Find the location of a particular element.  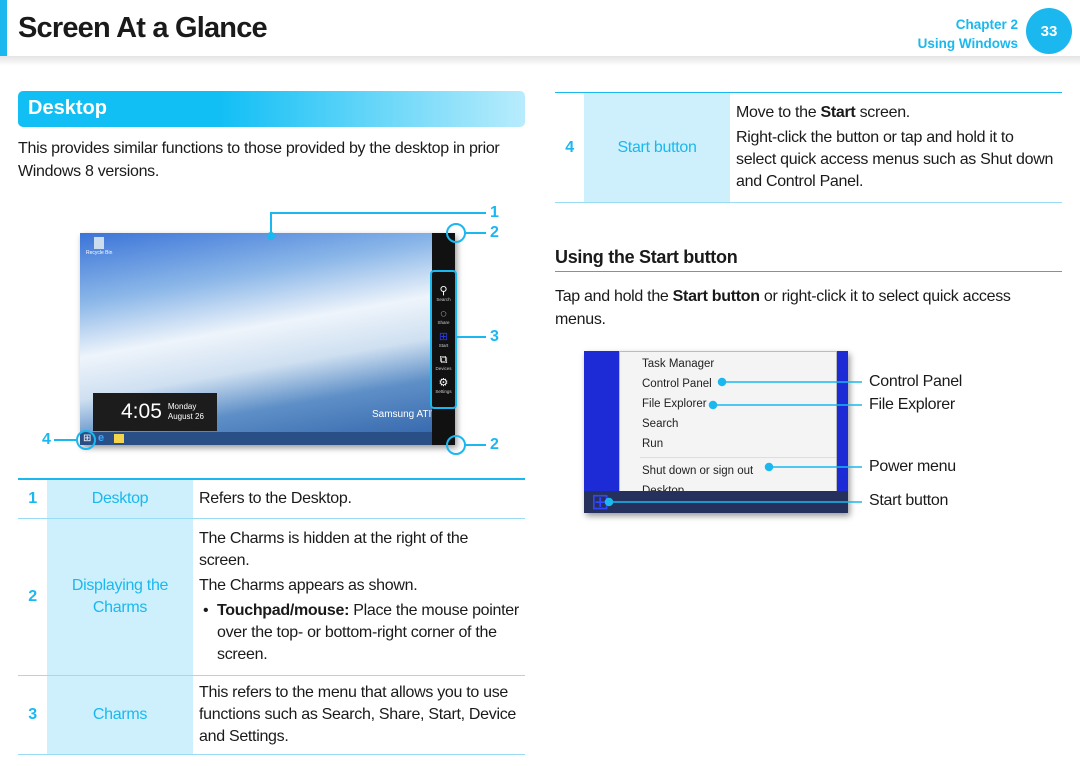

callout-start-button: Start button is located at coordinates (909, 500).